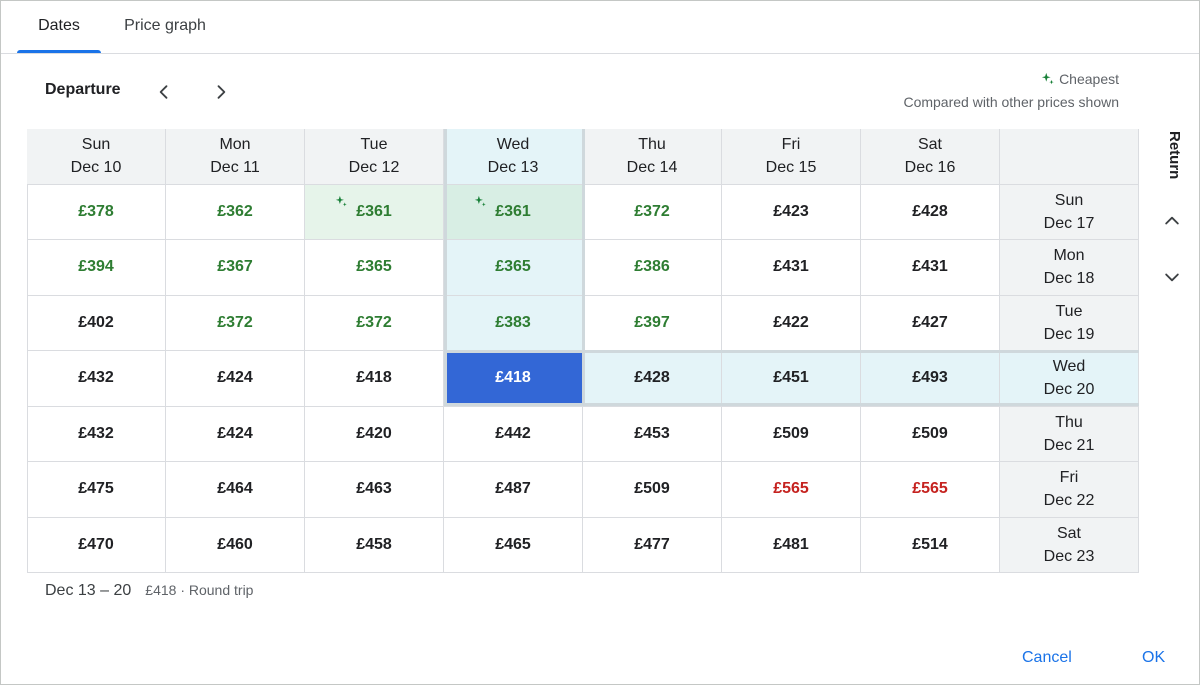  What do you see at coordinates (1153, 658) in the screenshot?
I see `ok-button: OK` at bounding box center [1153, 658].